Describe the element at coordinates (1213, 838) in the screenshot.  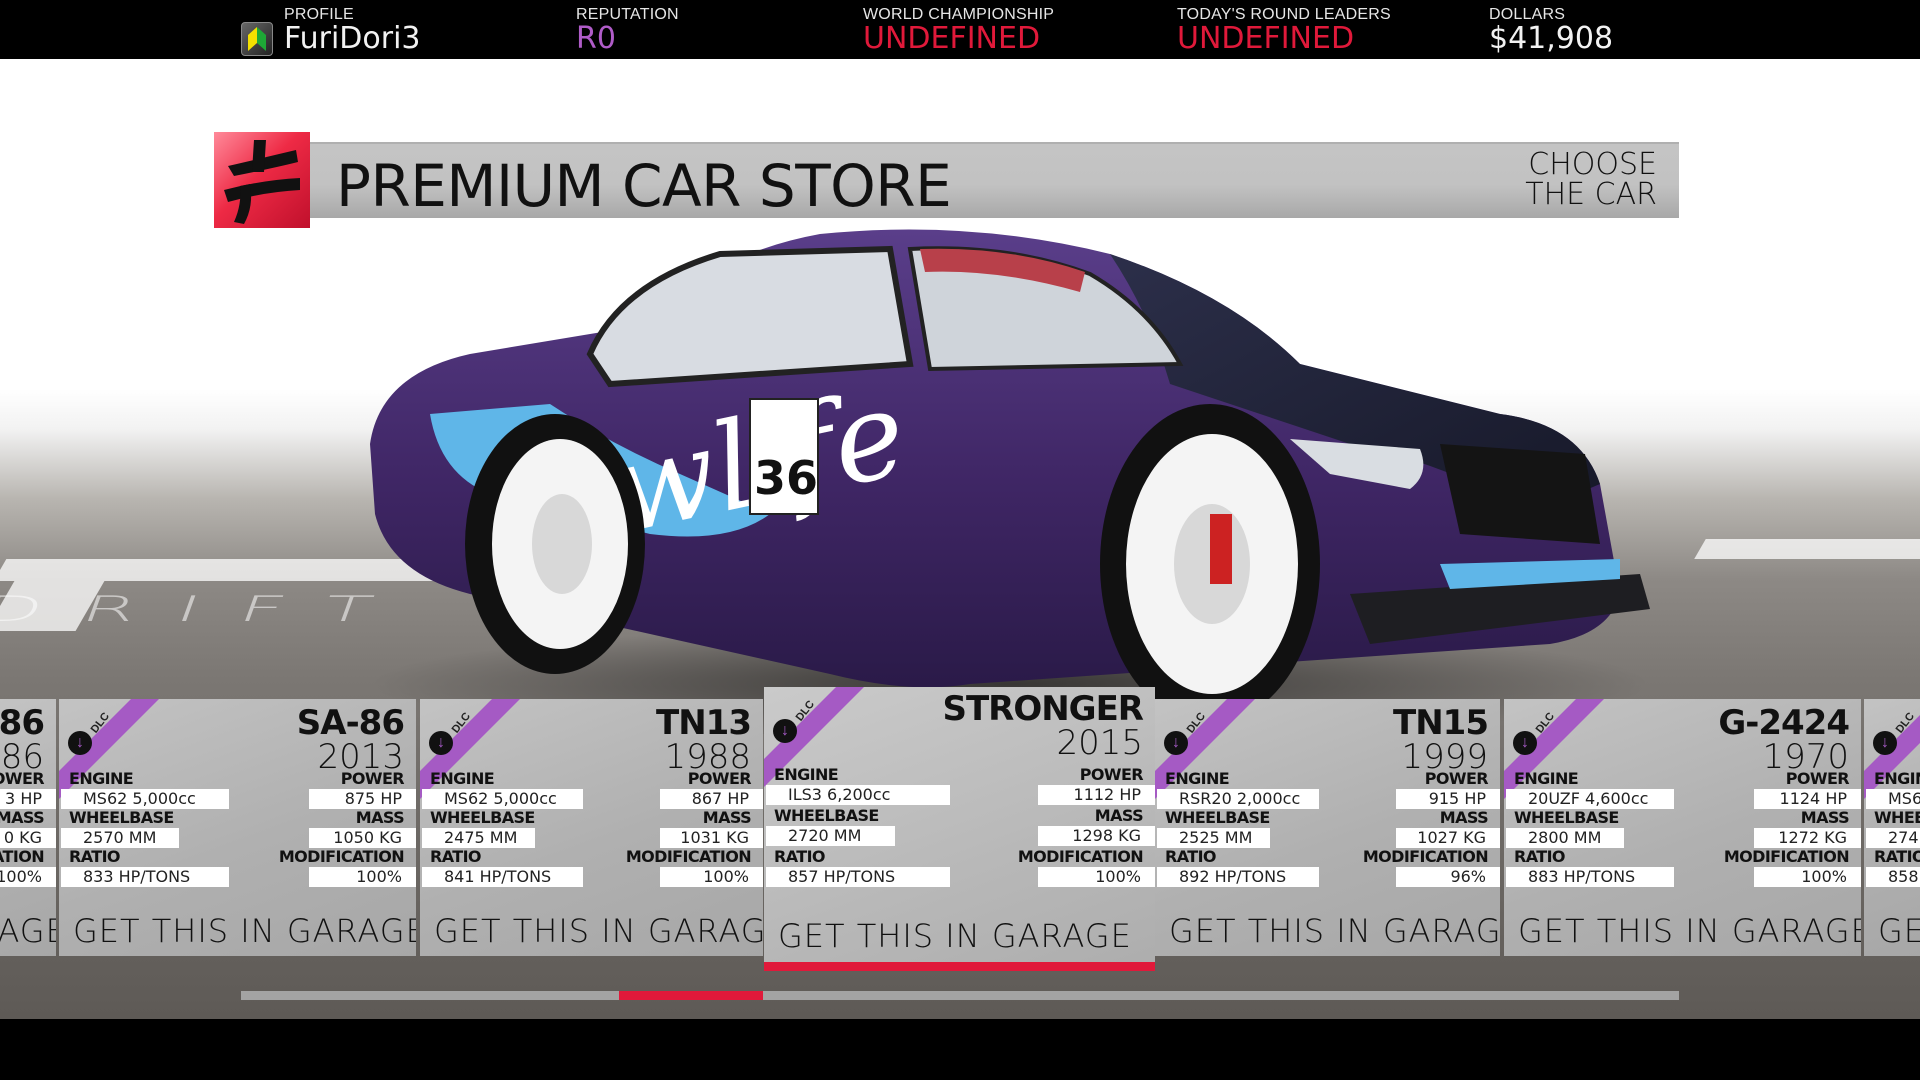
I see `wheelbase-value: 2525 MM` at that location.